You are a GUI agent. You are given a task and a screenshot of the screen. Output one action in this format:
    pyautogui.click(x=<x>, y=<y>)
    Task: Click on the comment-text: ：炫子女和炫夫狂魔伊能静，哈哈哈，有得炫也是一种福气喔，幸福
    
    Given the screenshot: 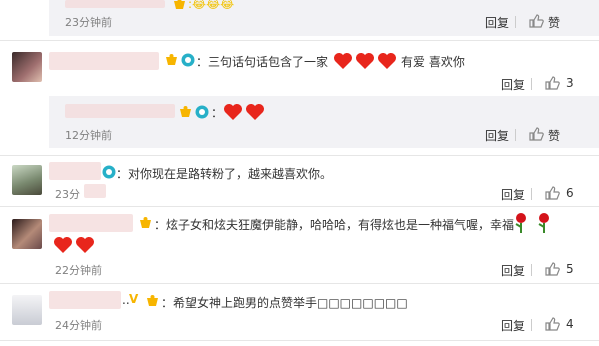 What is the action you would take?
    pyautogui.click(x=334, y=225)
    